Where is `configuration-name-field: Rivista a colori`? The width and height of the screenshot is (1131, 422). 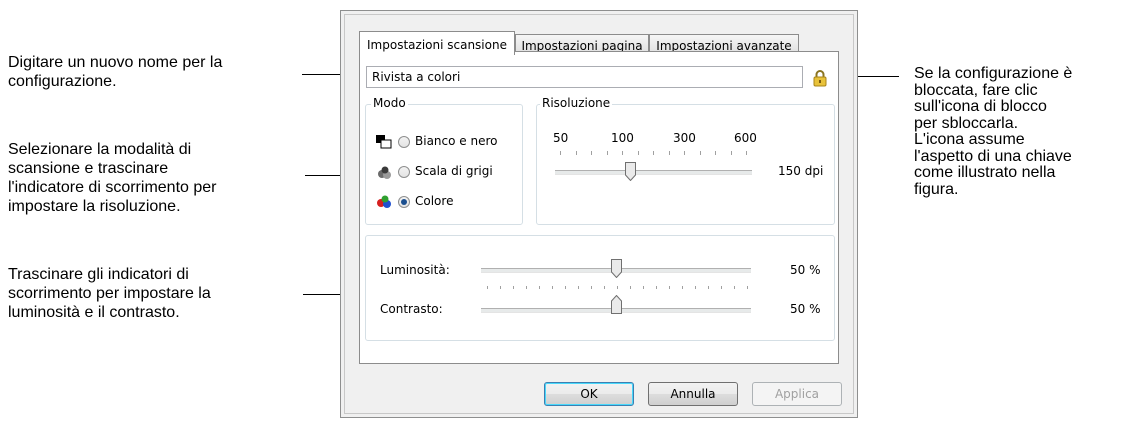 configuration-name-field: Rivista a colori is located at coordinates (584, 77).